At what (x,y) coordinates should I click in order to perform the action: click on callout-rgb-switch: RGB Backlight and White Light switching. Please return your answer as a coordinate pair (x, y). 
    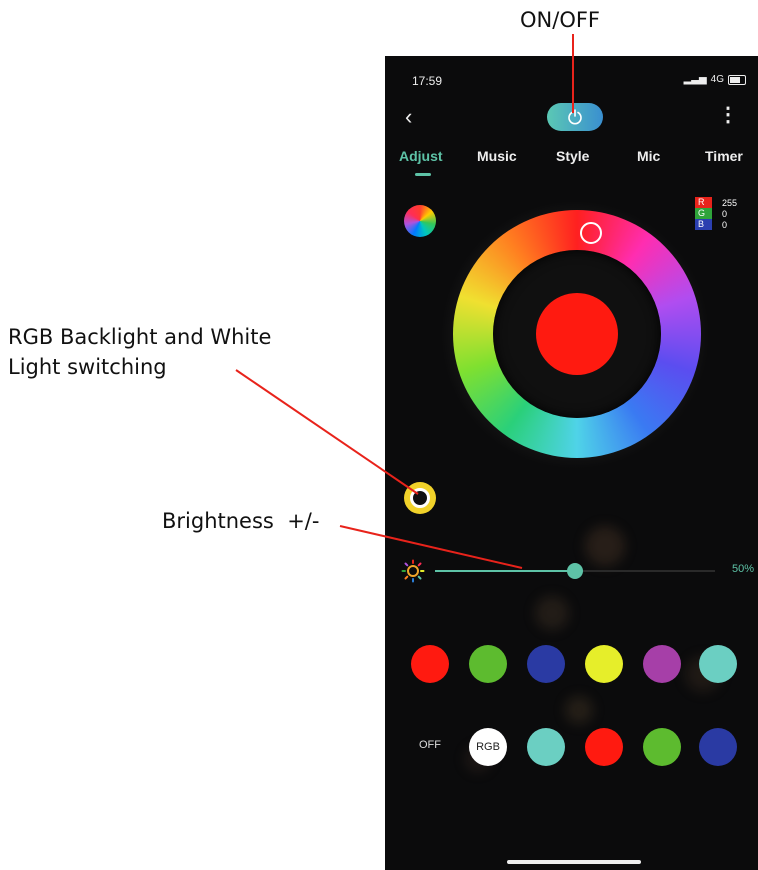
    Looking at the image, I should click on (140, 352).